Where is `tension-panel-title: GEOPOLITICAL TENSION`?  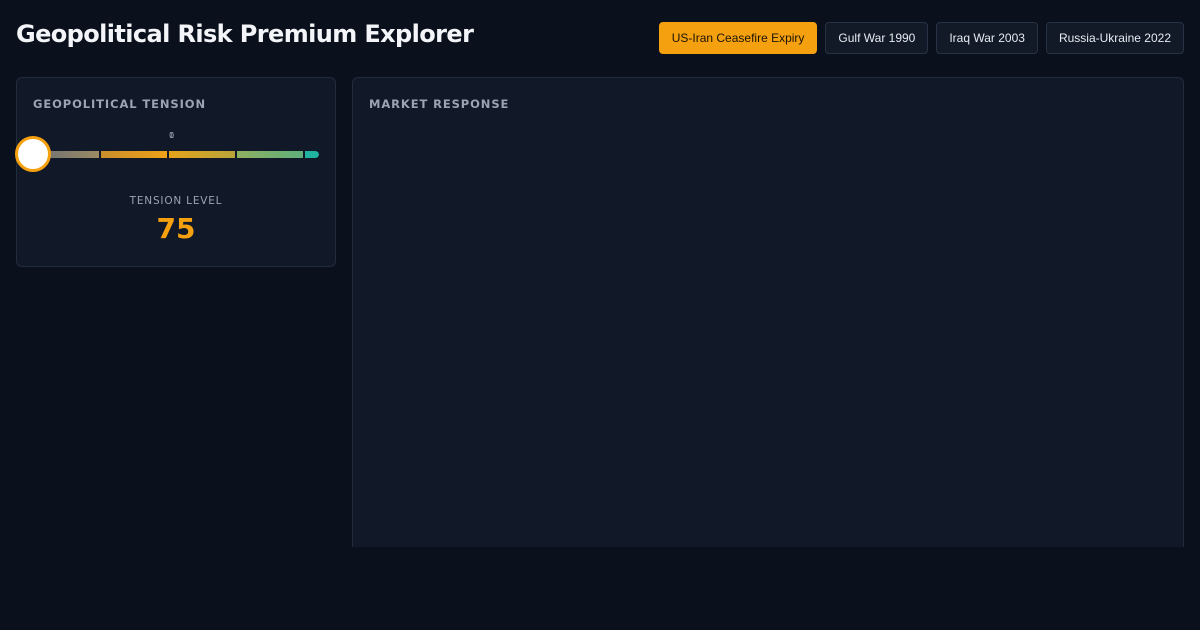
tension-panel-title: GEOPOLITICAL TENSION is located at coordinates (119, 104).